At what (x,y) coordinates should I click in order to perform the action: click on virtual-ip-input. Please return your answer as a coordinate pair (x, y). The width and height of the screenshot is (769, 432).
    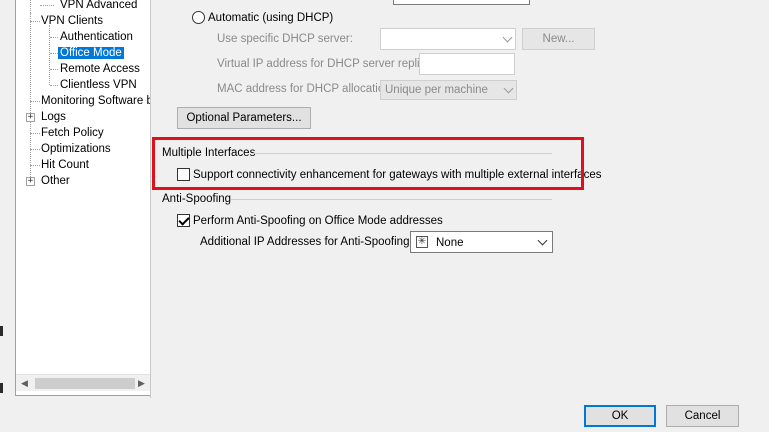
    Looking at the image, I should click on (467, 64).